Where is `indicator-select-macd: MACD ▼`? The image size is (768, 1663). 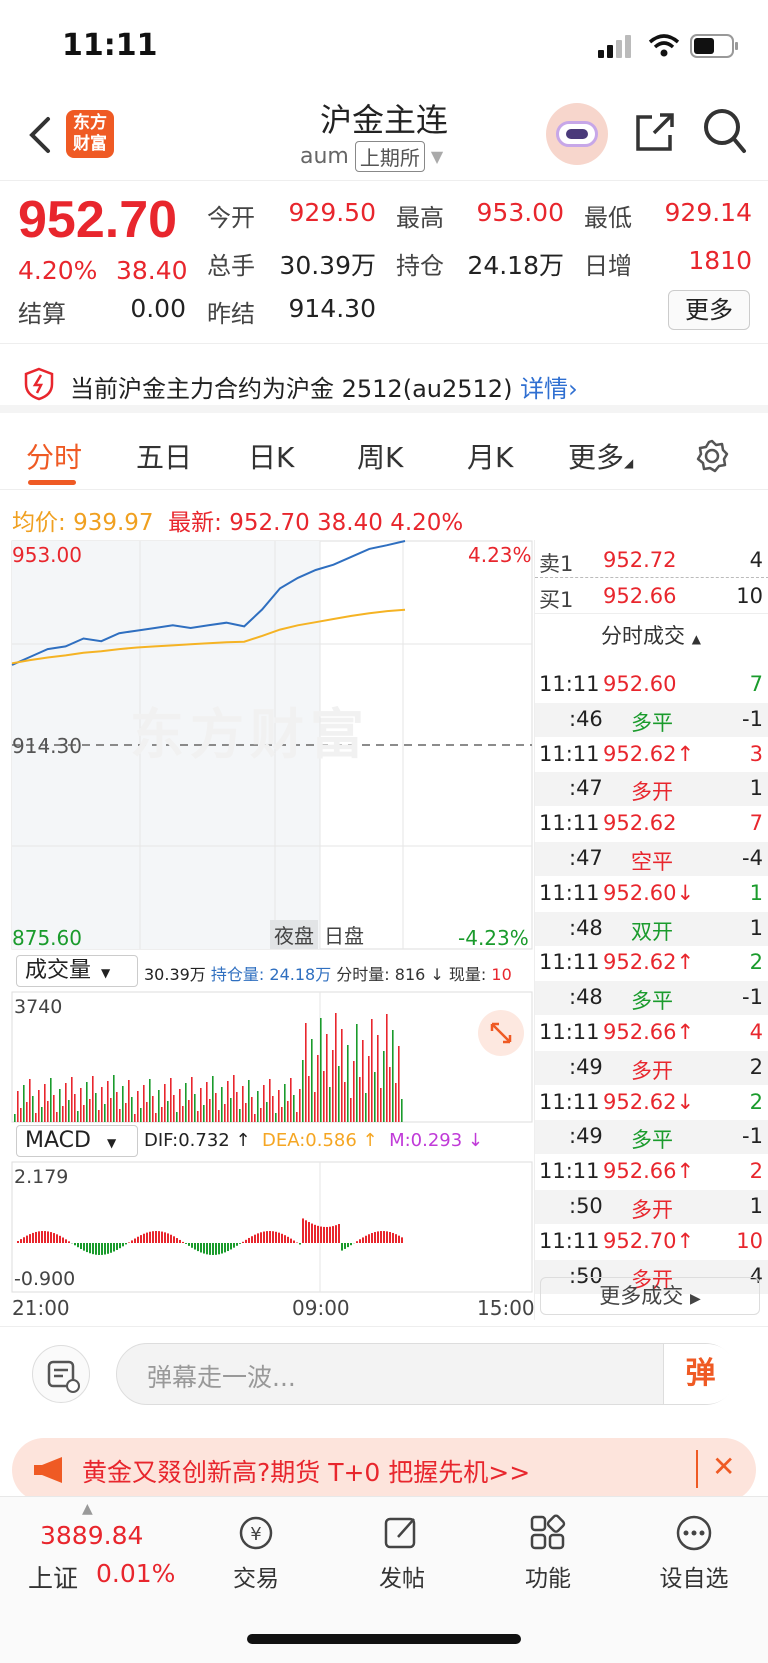
indicator-select-macd: MACD ▼ is located at coordinates (77, 1141).